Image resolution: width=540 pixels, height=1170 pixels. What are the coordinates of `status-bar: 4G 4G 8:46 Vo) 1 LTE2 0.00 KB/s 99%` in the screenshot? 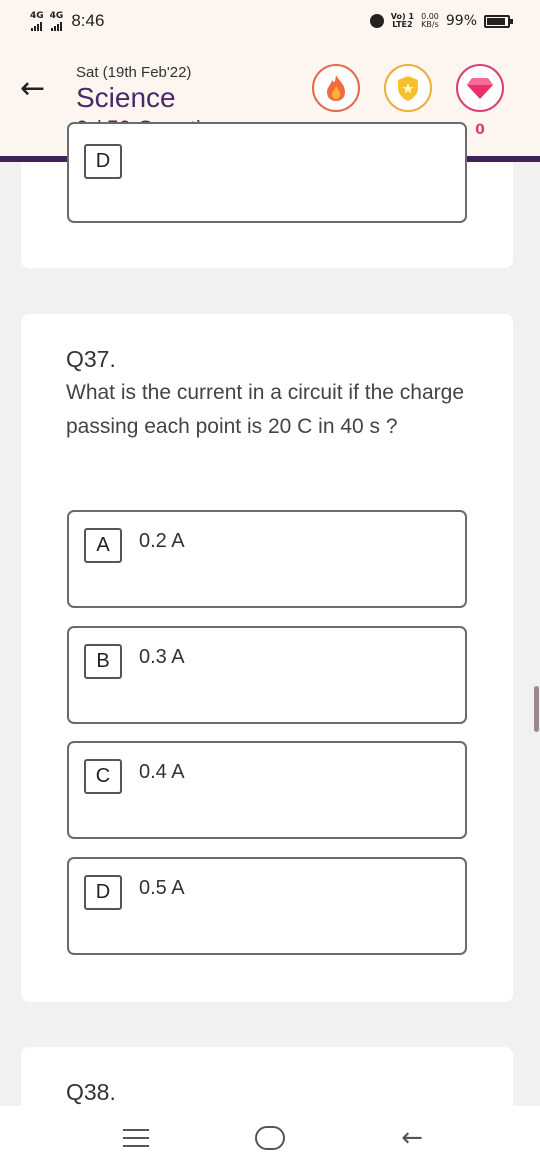 It's located at (270, 21).